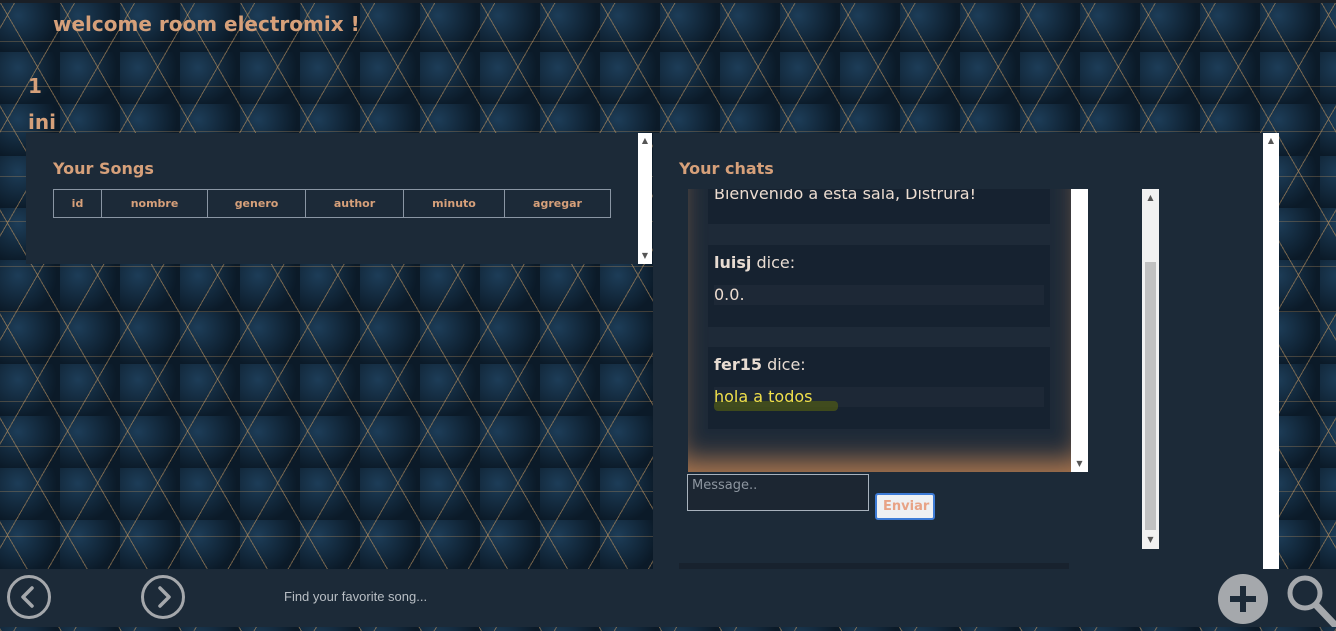 Image resolution: width=1336 pixels, height=631 pixels. I want to click on chats-panel-scrollbar: ▲ ▼, so click(1150, 369).